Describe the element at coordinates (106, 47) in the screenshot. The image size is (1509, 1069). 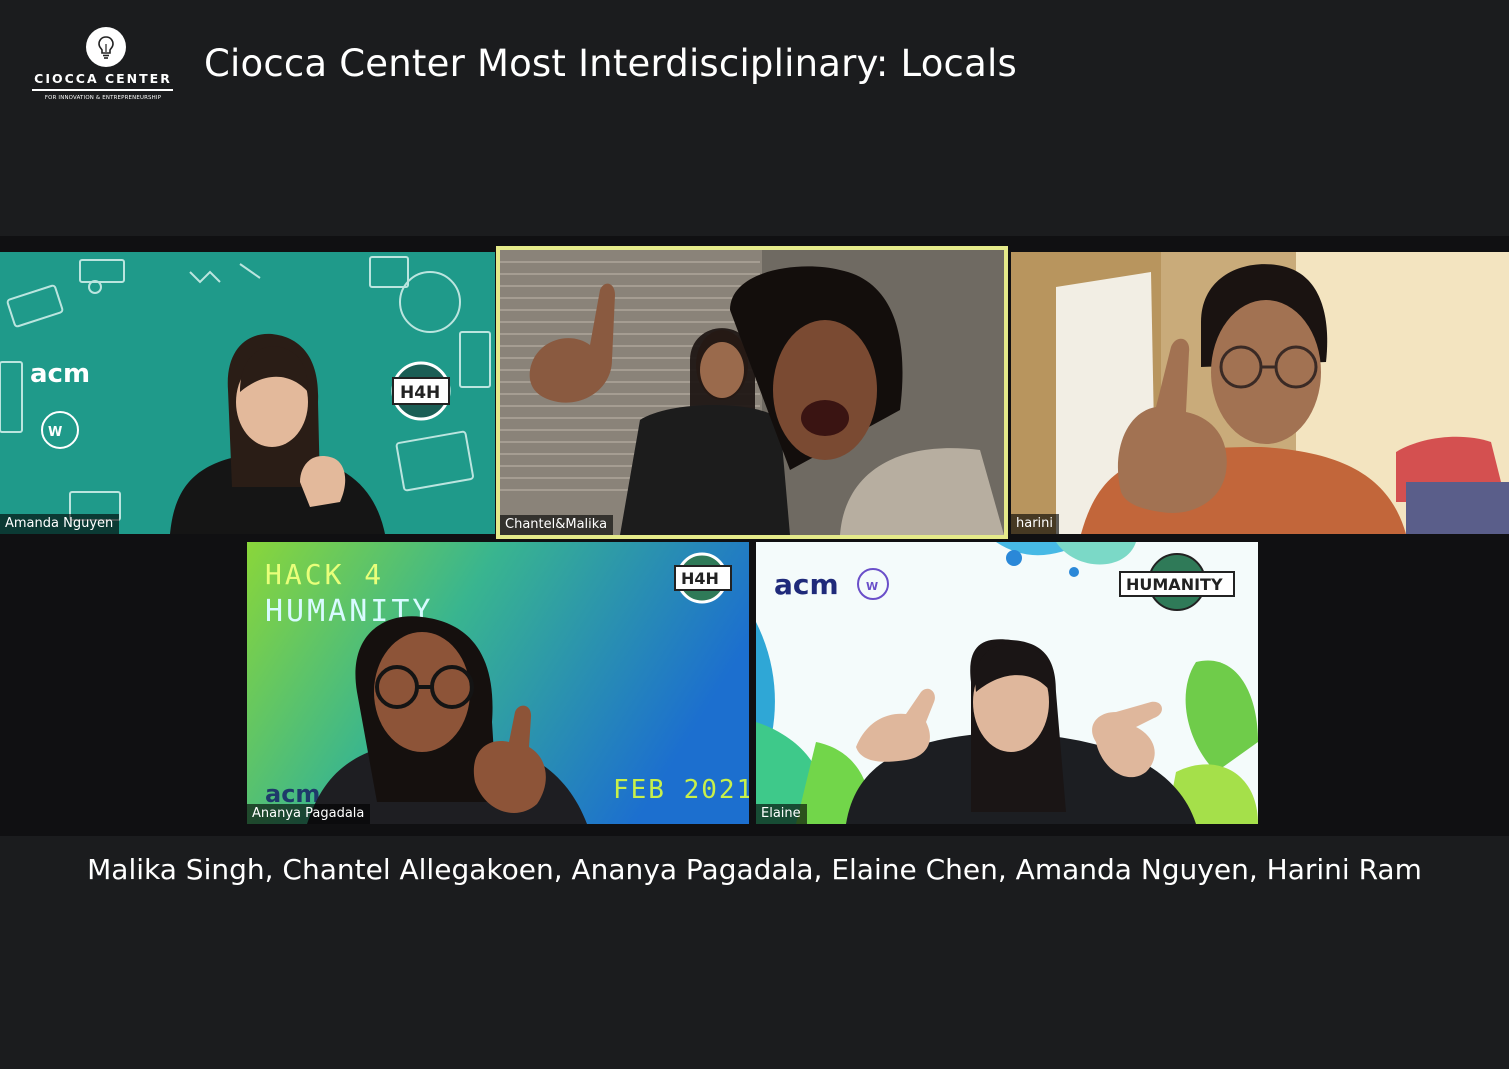
I see `lightbulb-icon` at that location.